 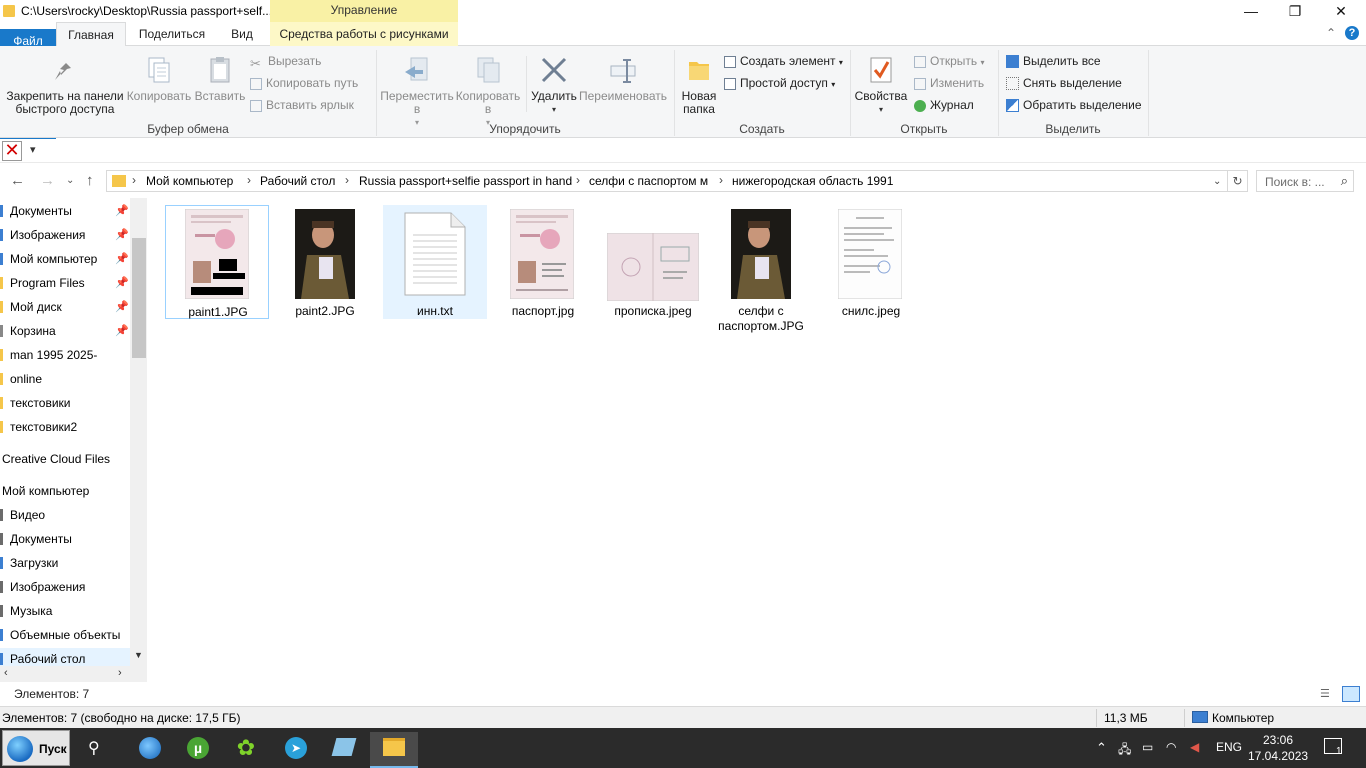 What do you see at coordinates (297, 181) in the screenshot?
I see `breadcrumb-desktop: Рабочий стол` at bounding box center [297, 181].